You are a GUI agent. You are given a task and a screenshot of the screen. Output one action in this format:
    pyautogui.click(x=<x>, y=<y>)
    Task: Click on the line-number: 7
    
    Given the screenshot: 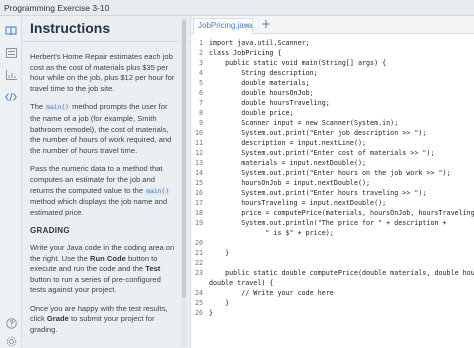 What is the action you would take?
    pyautogui.click(x=200, y=103)
    